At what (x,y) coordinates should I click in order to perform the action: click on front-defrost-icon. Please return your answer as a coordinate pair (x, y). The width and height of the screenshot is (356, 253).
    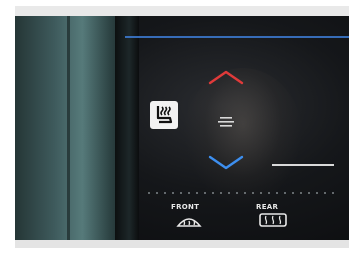
    Looking at the image, I should click on (189, 222).